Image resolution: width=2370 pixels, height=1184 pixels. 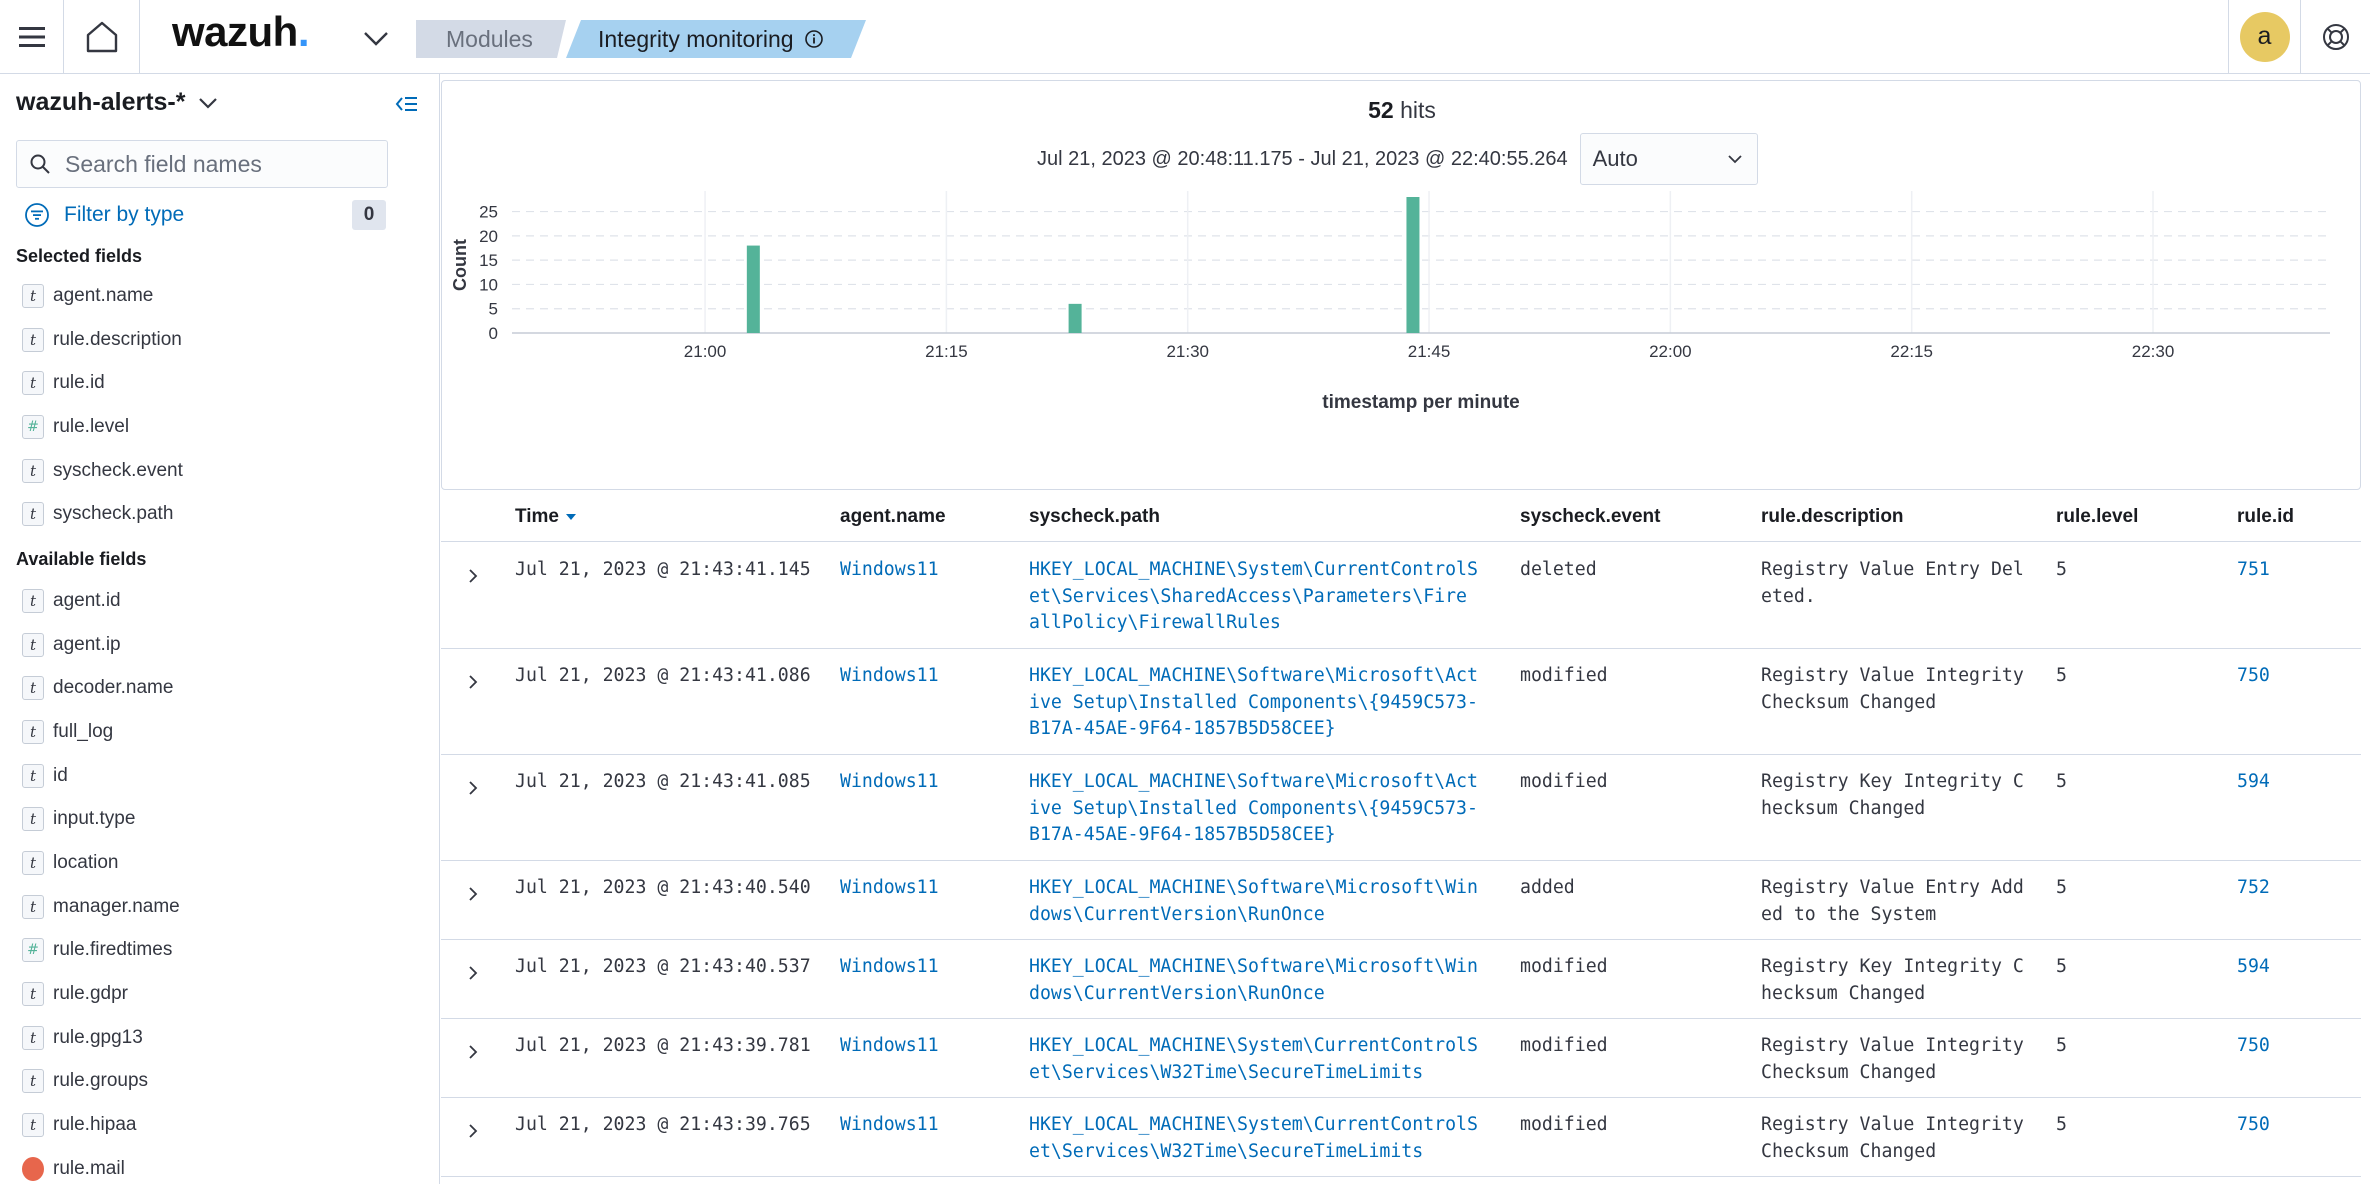 I want to click on field-item: t location, so click(x=101, y=863).